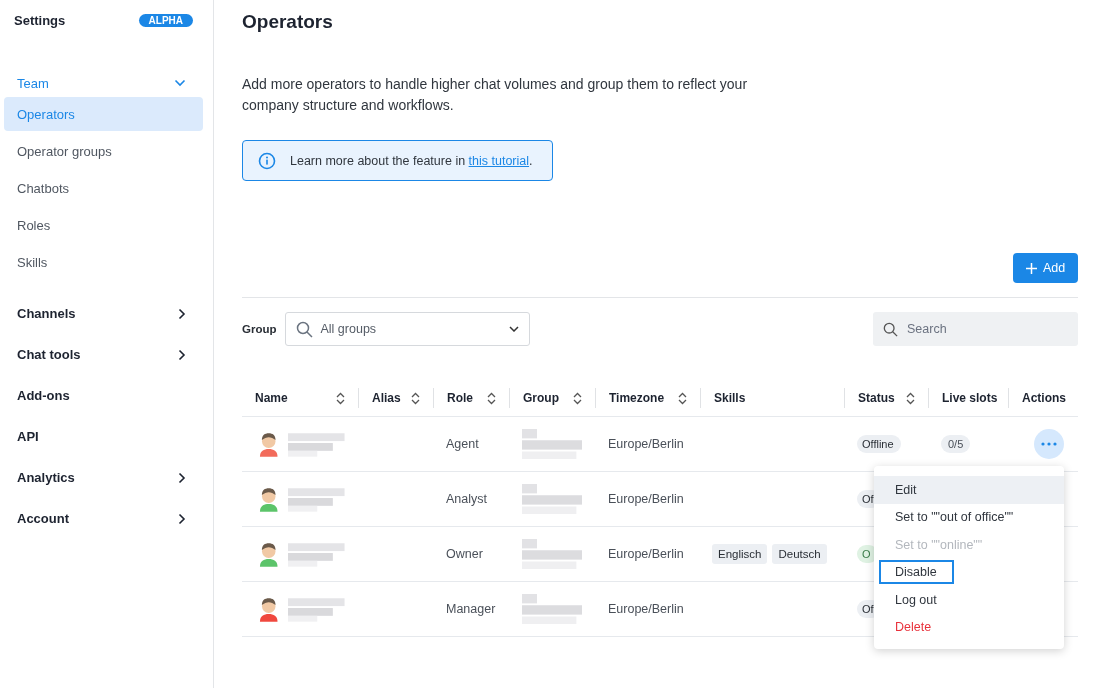  What do you see at coordinates (271, 398) in the screenshot?
I see `column-header: Name` at bounding box center [271, 398].